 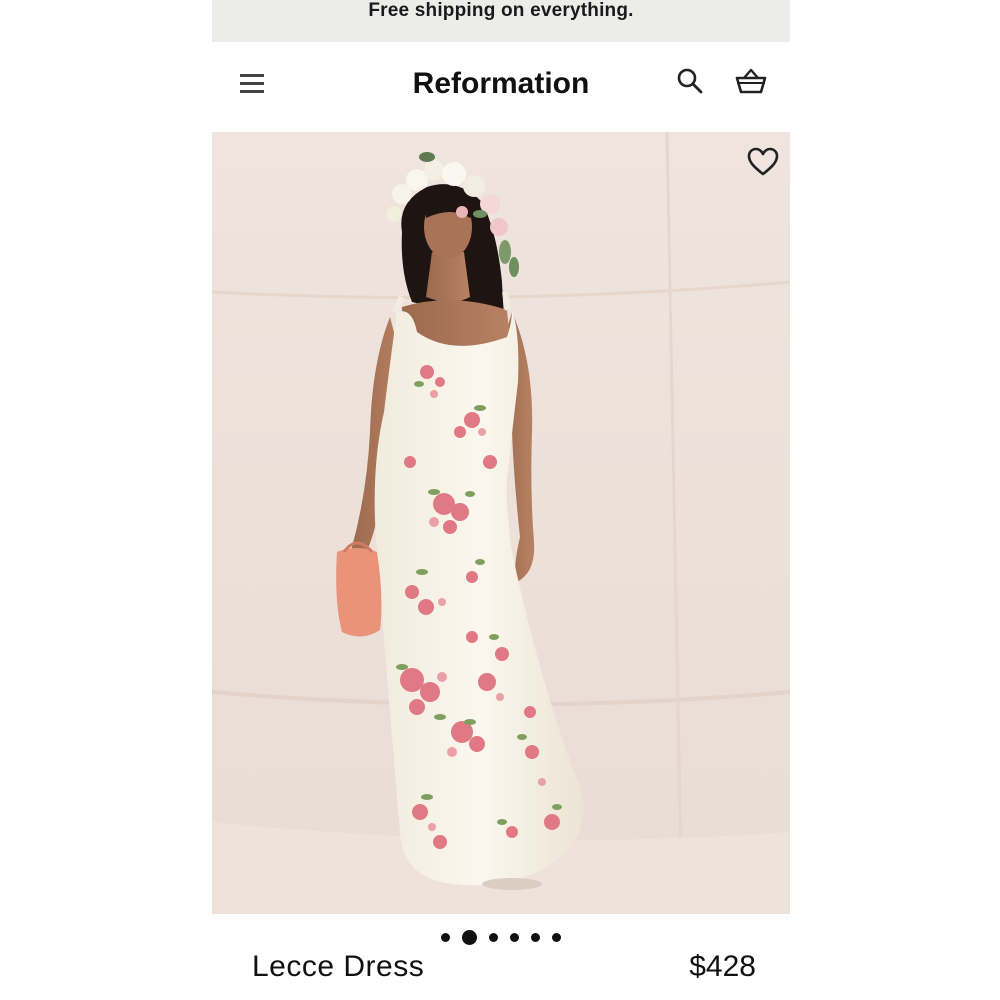 I want to click on promo-text: Free shipping on everything., so click(x=501, y=10).